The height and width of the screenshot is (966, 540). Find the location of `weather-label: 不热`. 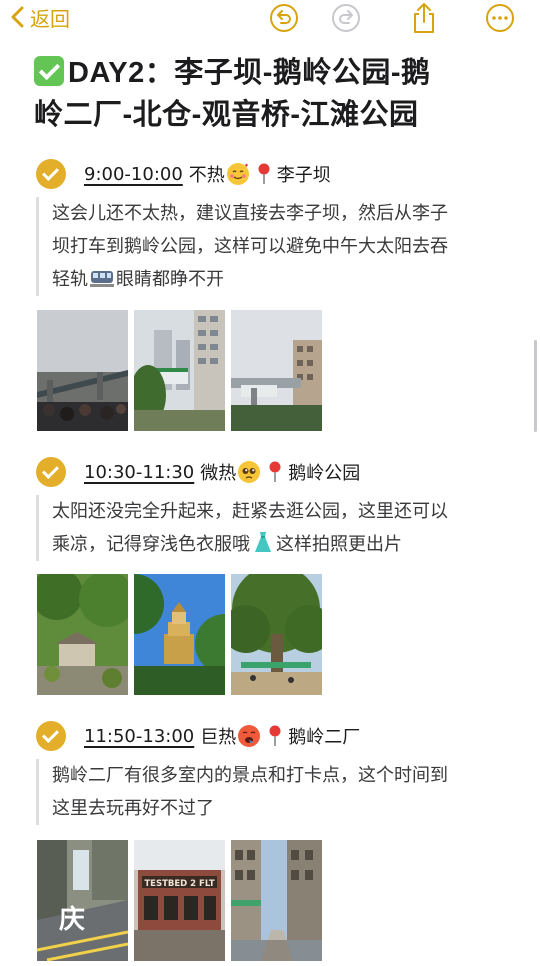

weather-label: 不热 is located at coordinates (206, 175).